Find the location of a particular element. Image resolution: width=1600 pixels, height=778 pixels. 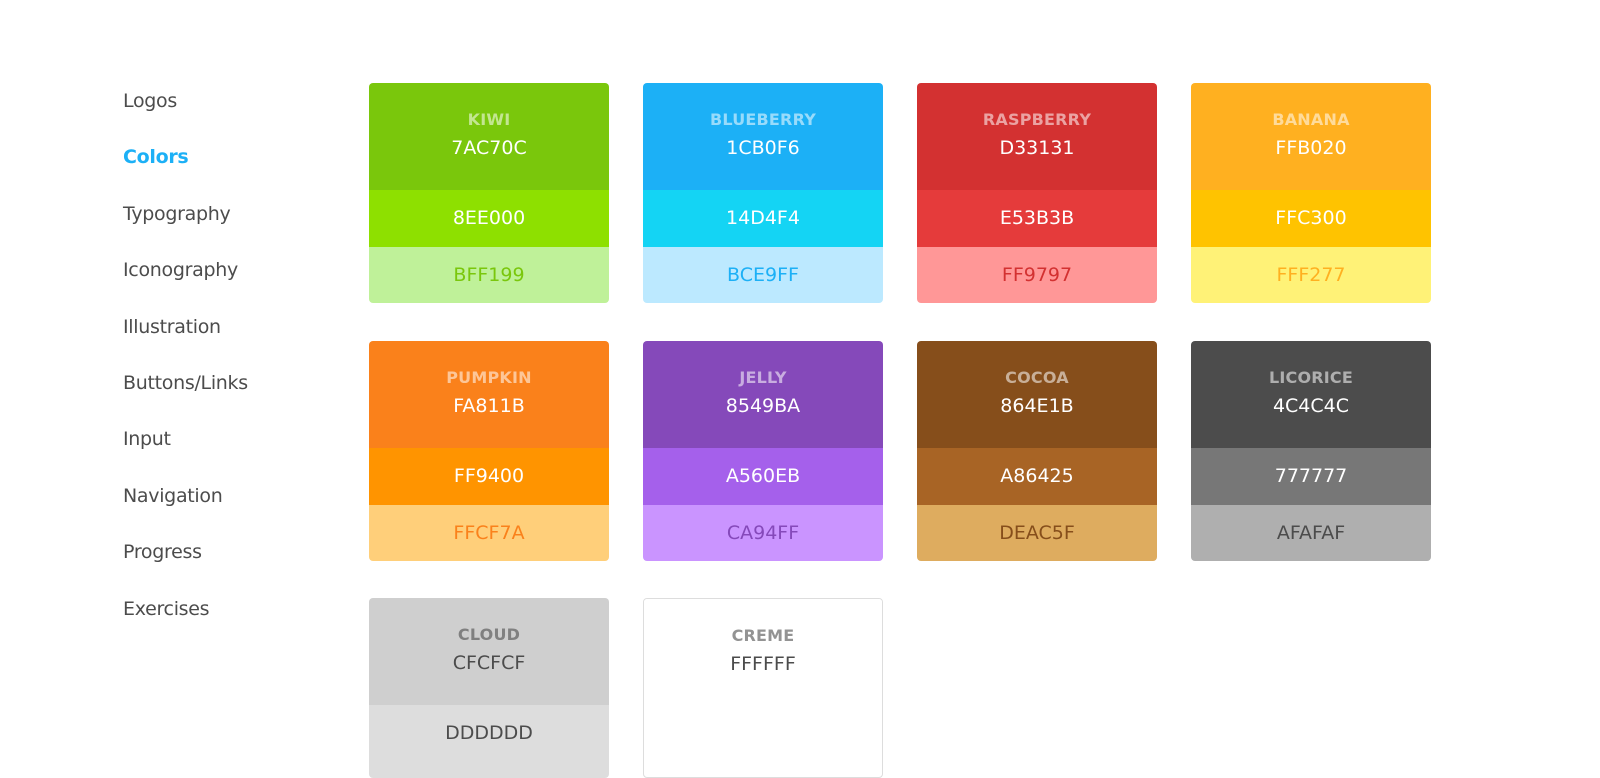

tertiary-swatch: DEAC5F is located at coordinates (1037, 532).